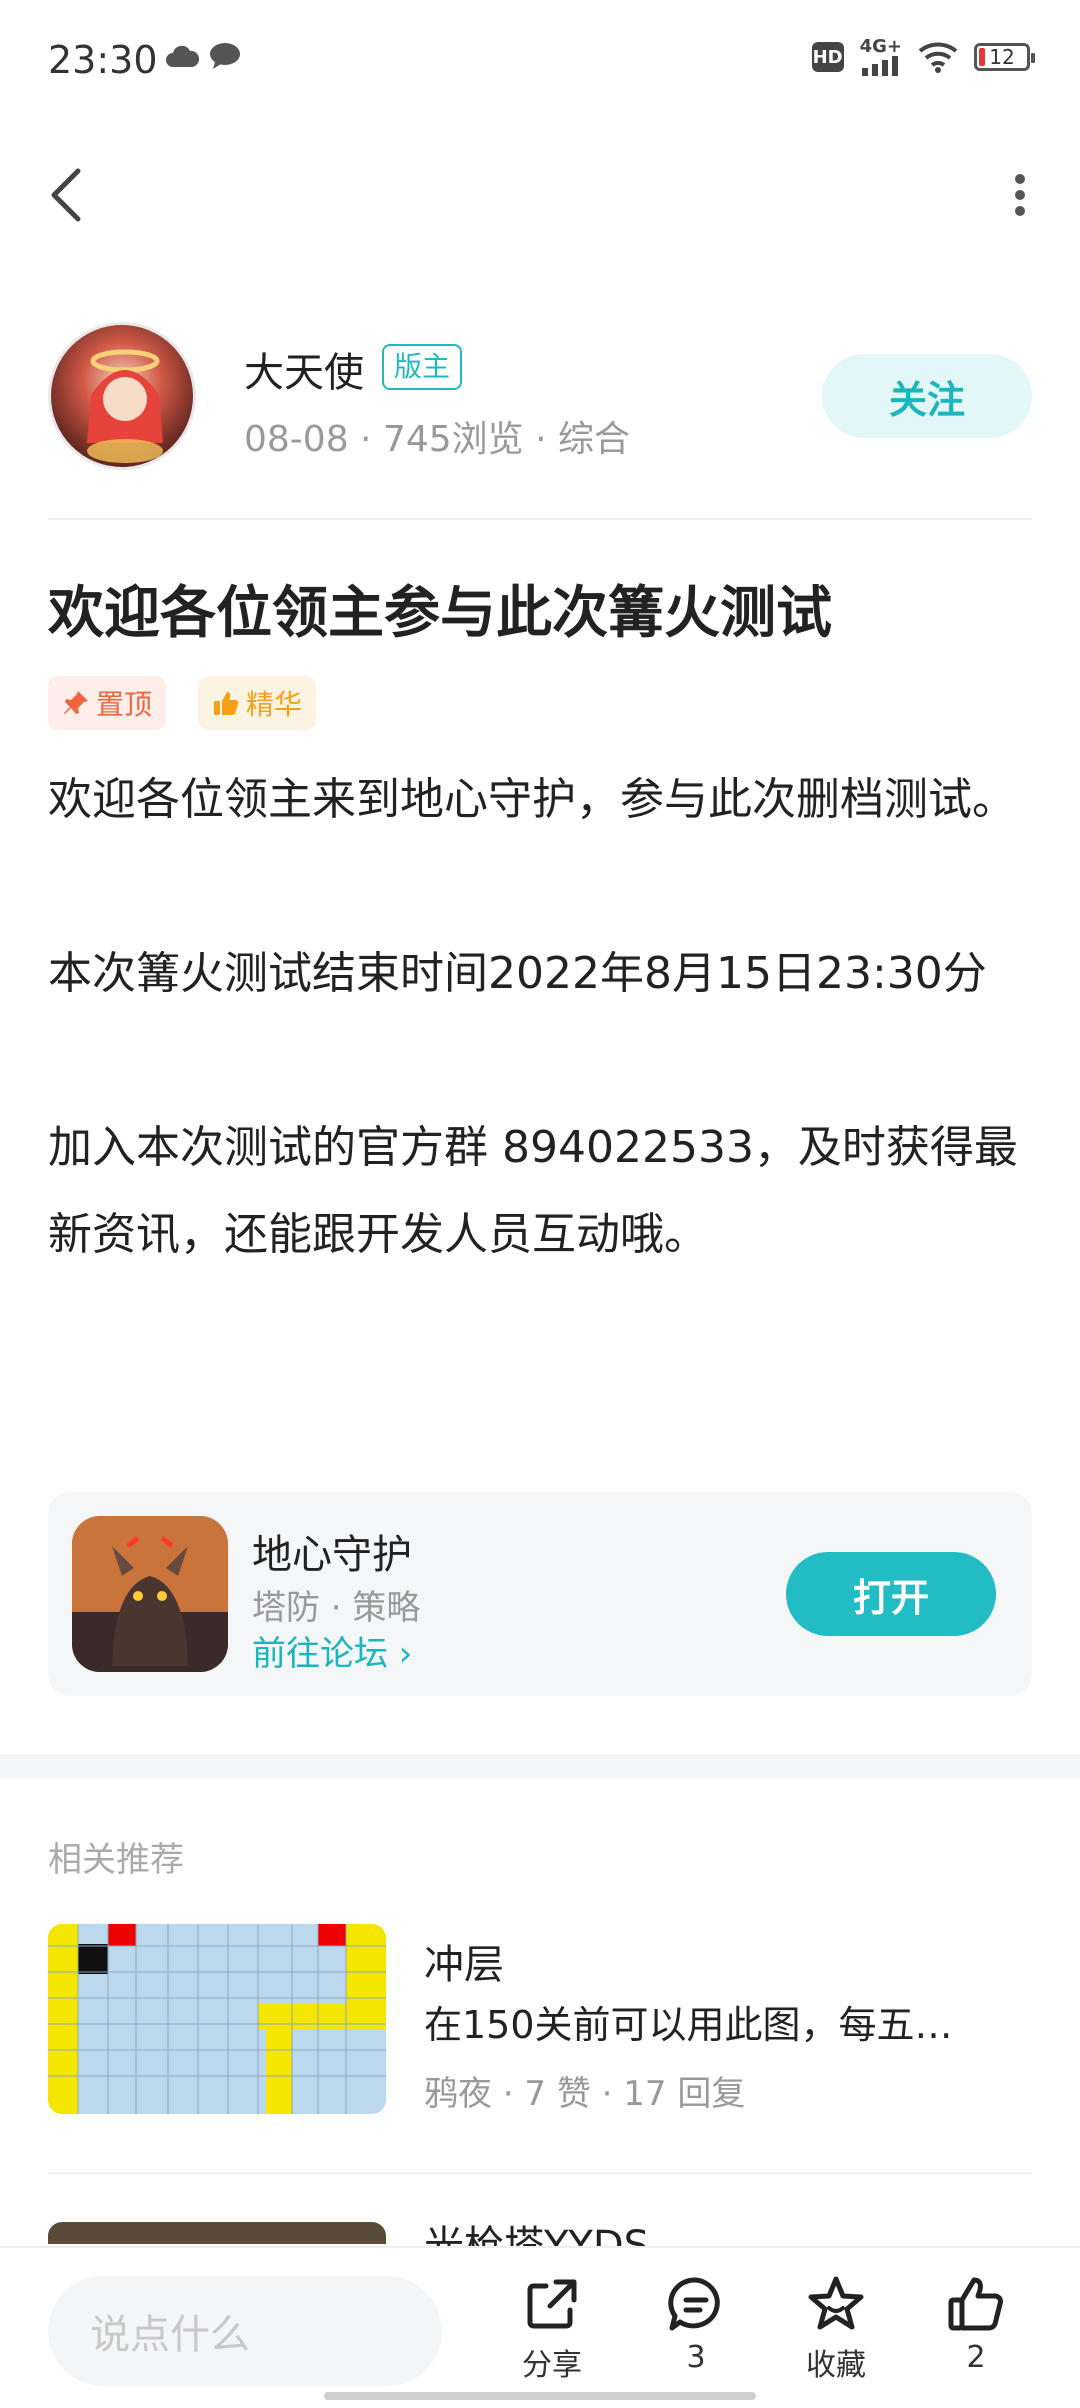 The height and width of the screenshot is (2408, 1080). I want to click on go-to-forum-link: 前往论坛 ›, so click(332, 1650).